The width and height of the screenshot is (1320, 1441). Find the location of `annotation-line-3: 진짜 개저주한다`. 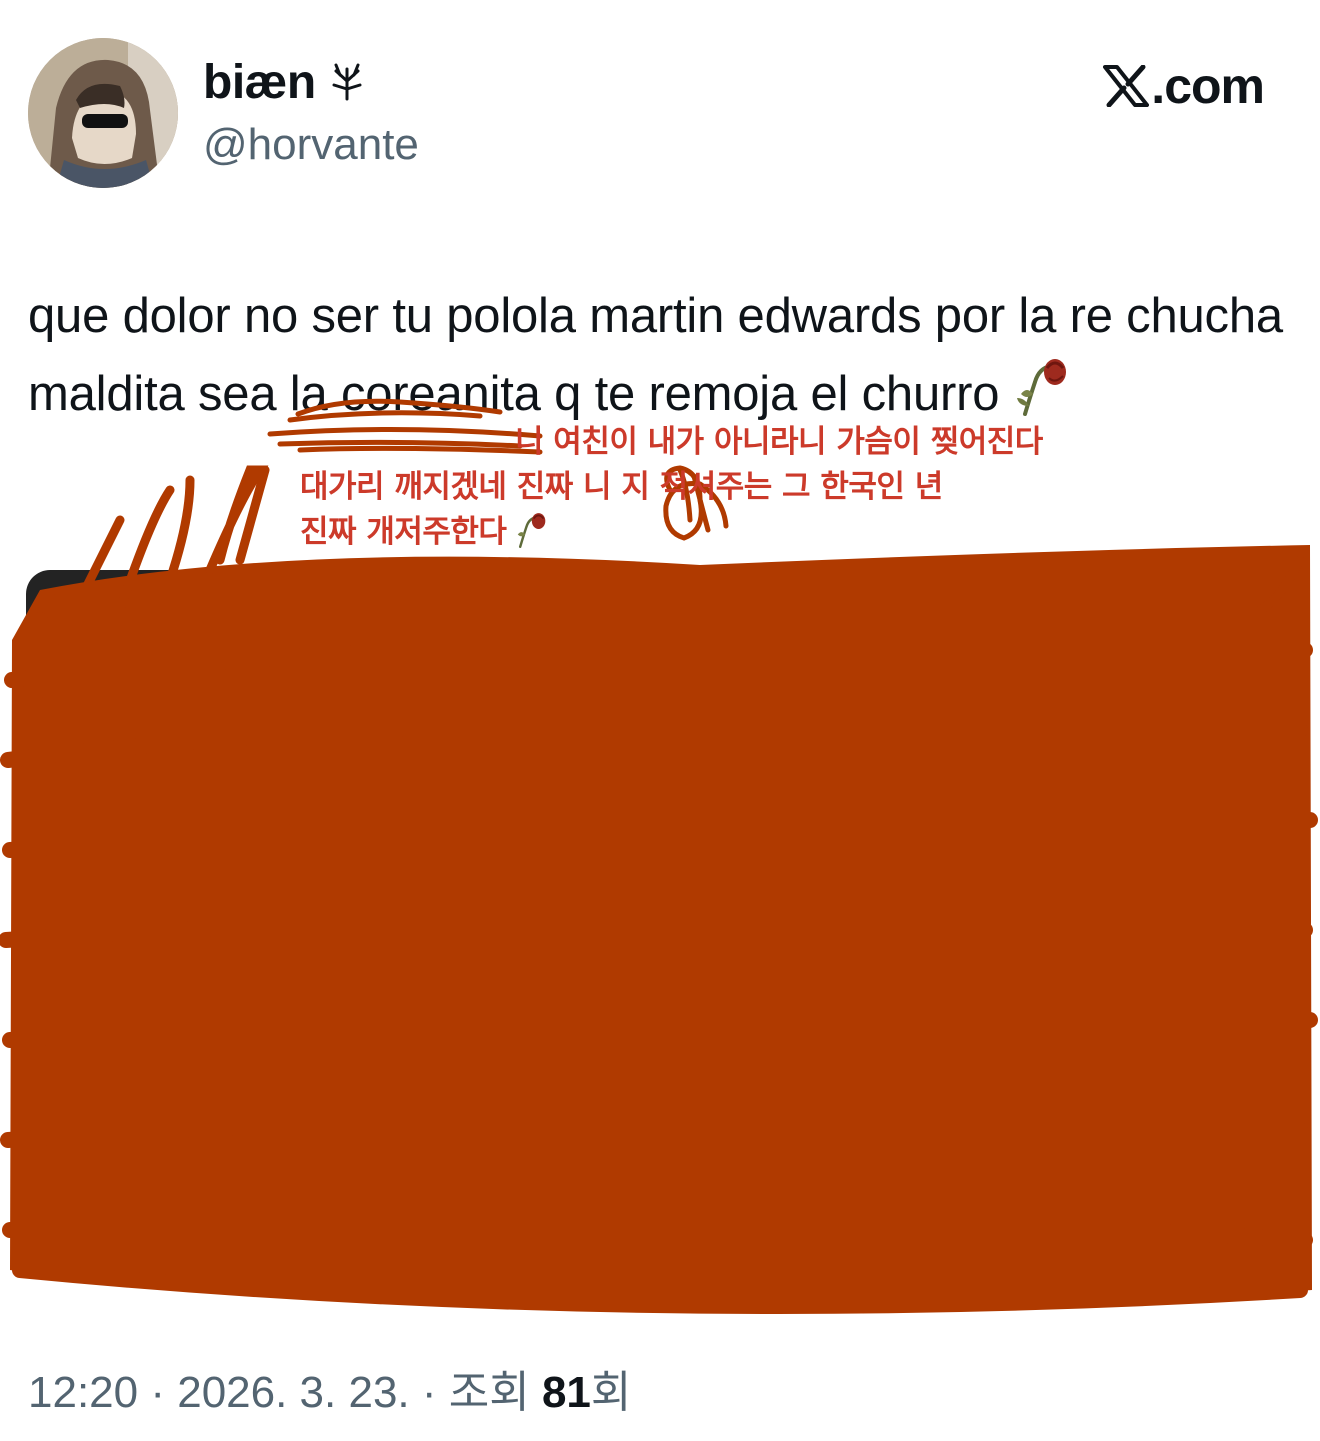

annotation-line-3: 진짜 개저주한다 is located at coordinates (403, 532).